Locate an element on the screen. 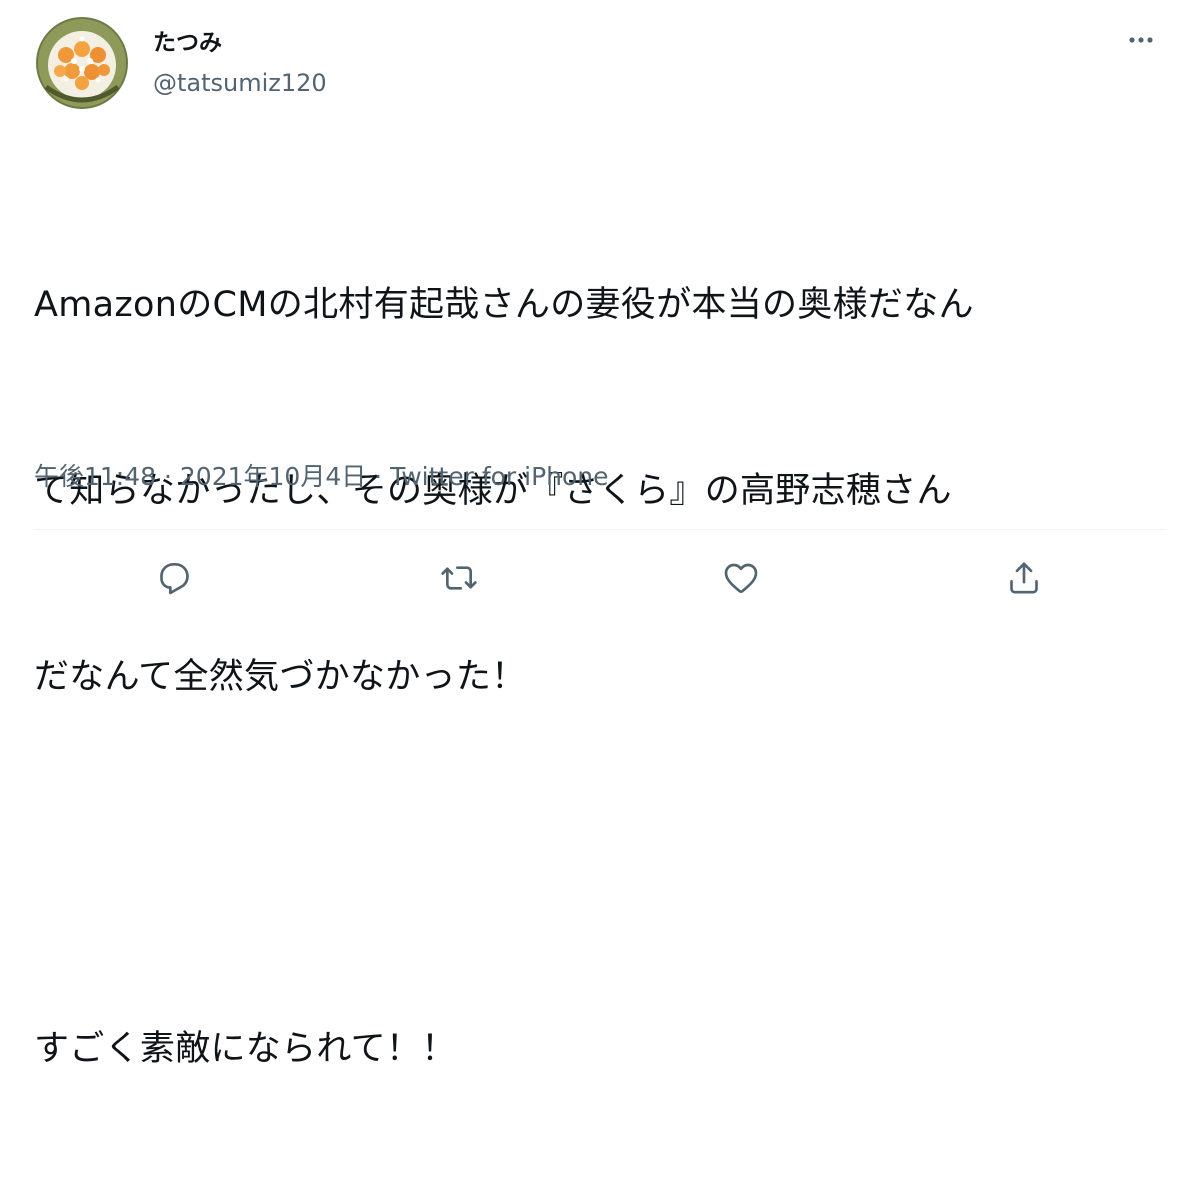  share-button is located at coordinates (1024, 578).